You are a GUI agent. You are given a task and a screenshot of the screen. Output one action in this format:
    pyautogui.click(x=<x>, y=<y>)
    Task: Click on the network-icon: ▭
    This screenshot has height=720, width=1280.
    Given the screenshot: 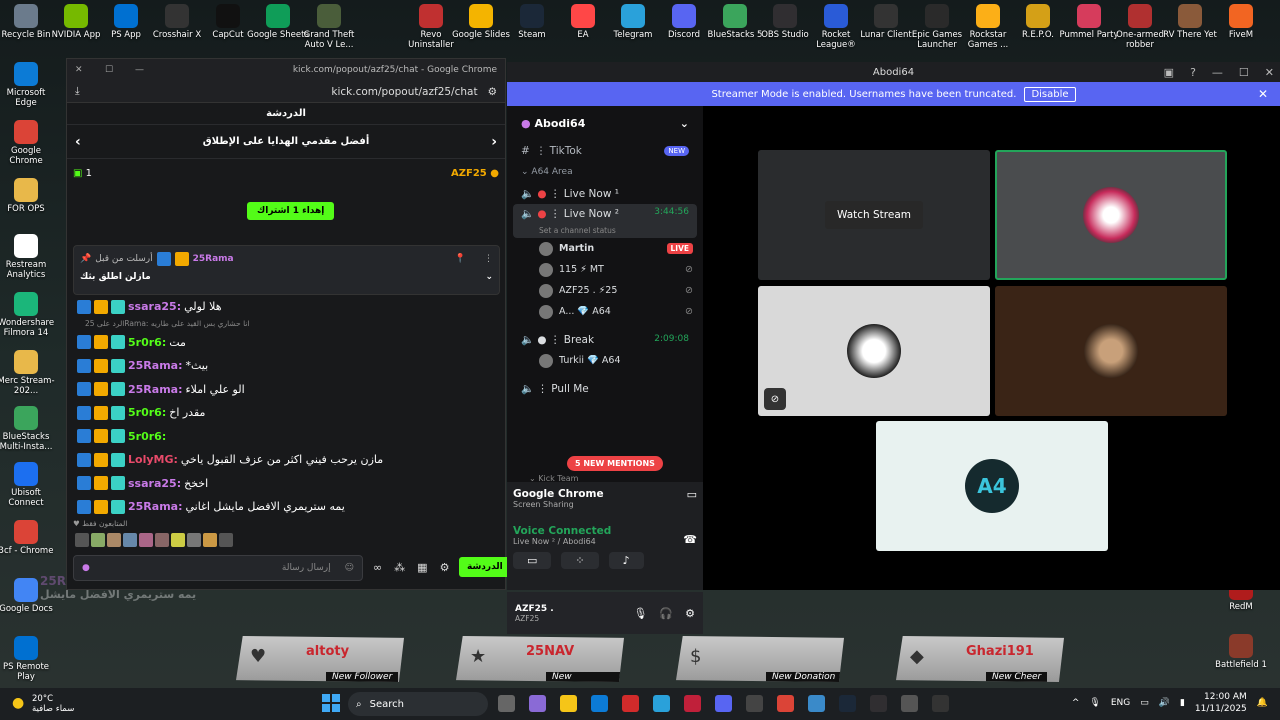 What is the action you would take?
    pyautogui.click(x=1144, y=703)
    